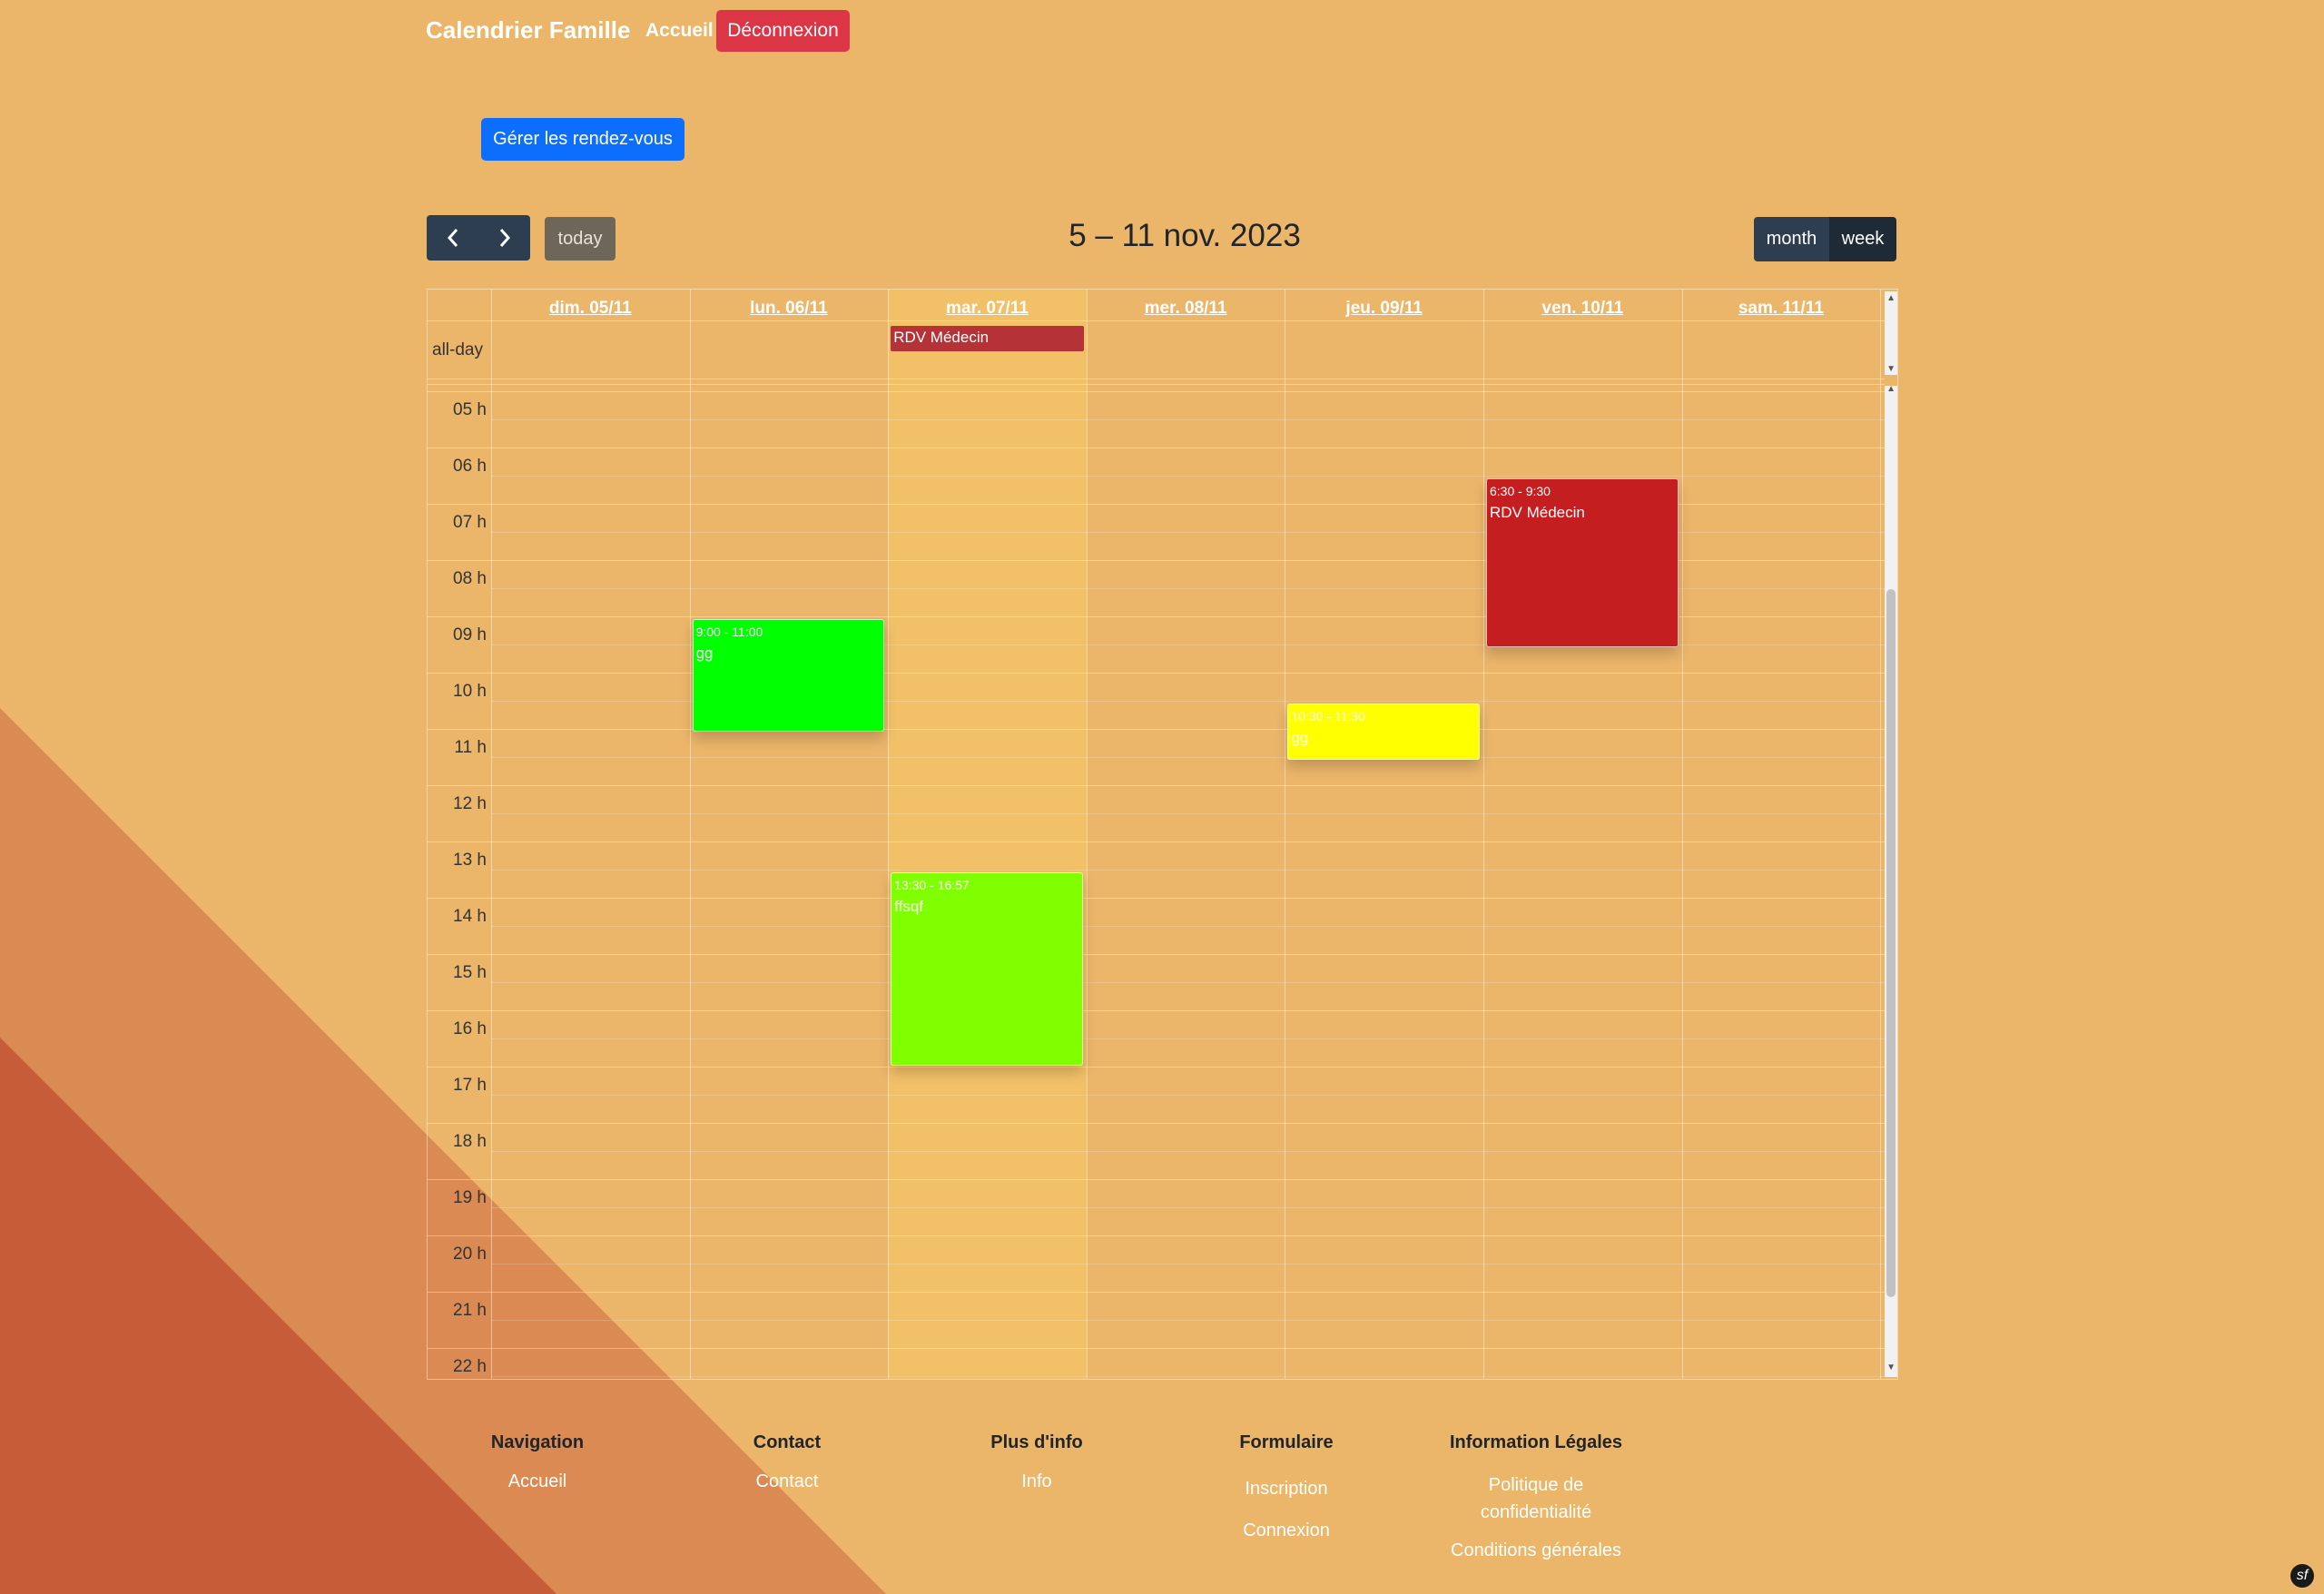  I want to click on hour-label: 22 h, so click(470, 1366).